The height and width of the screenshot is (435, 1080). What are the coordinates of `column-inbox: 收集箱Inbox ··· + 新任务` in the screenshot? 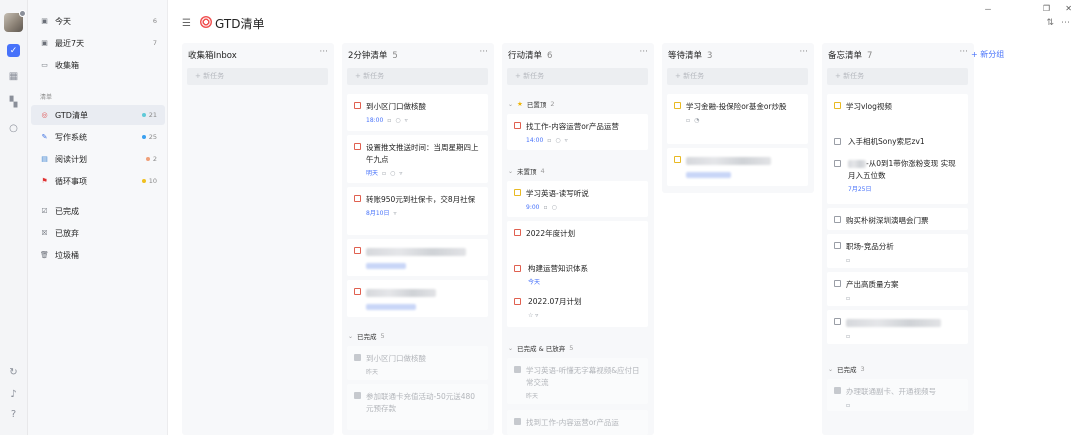 It's located at (258, 239).